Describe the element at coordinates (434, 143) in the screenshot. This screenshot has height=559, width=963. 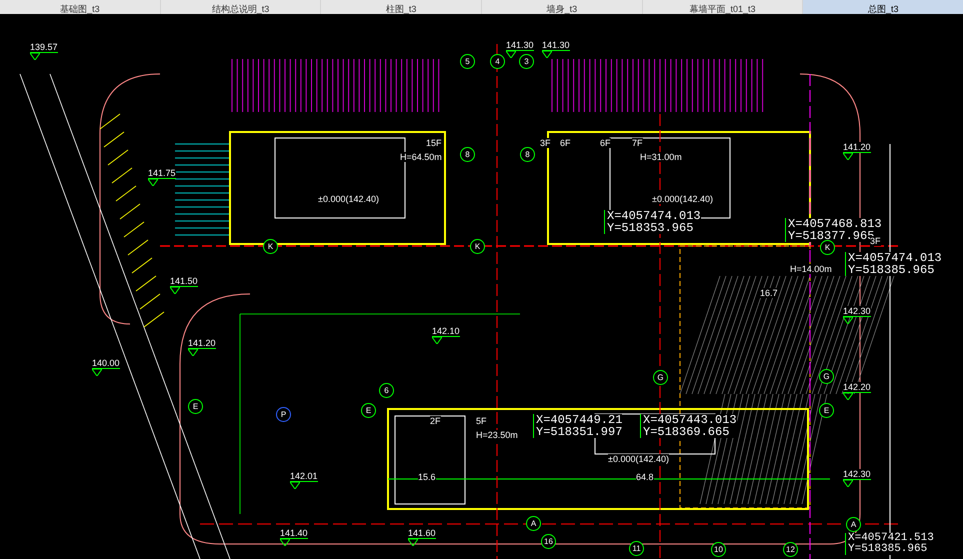
I see `building-label: 15F` at that location.